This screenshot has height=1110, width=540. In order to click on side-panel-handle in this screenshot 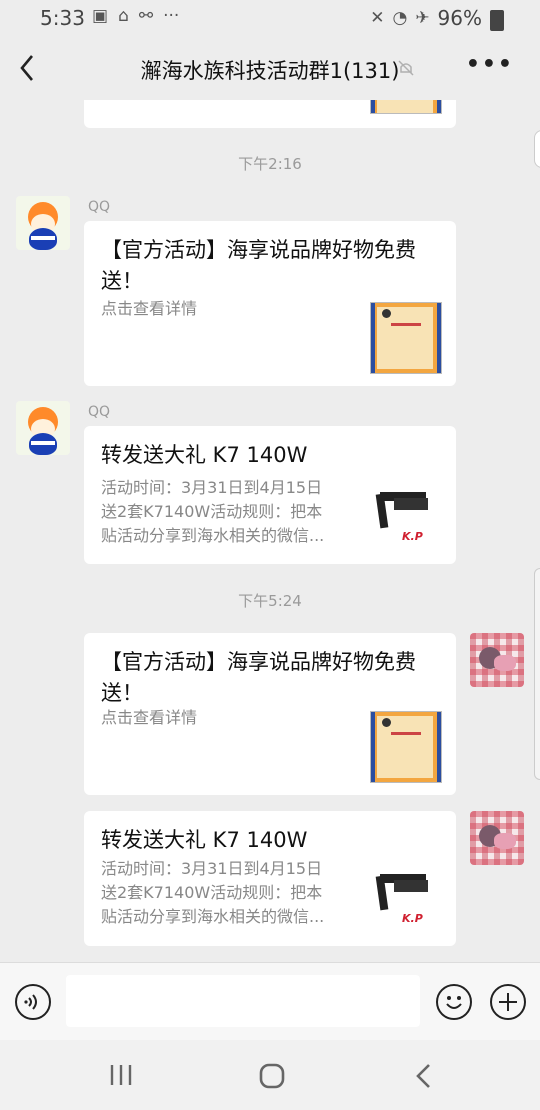, I will do `click(537, 149)`.